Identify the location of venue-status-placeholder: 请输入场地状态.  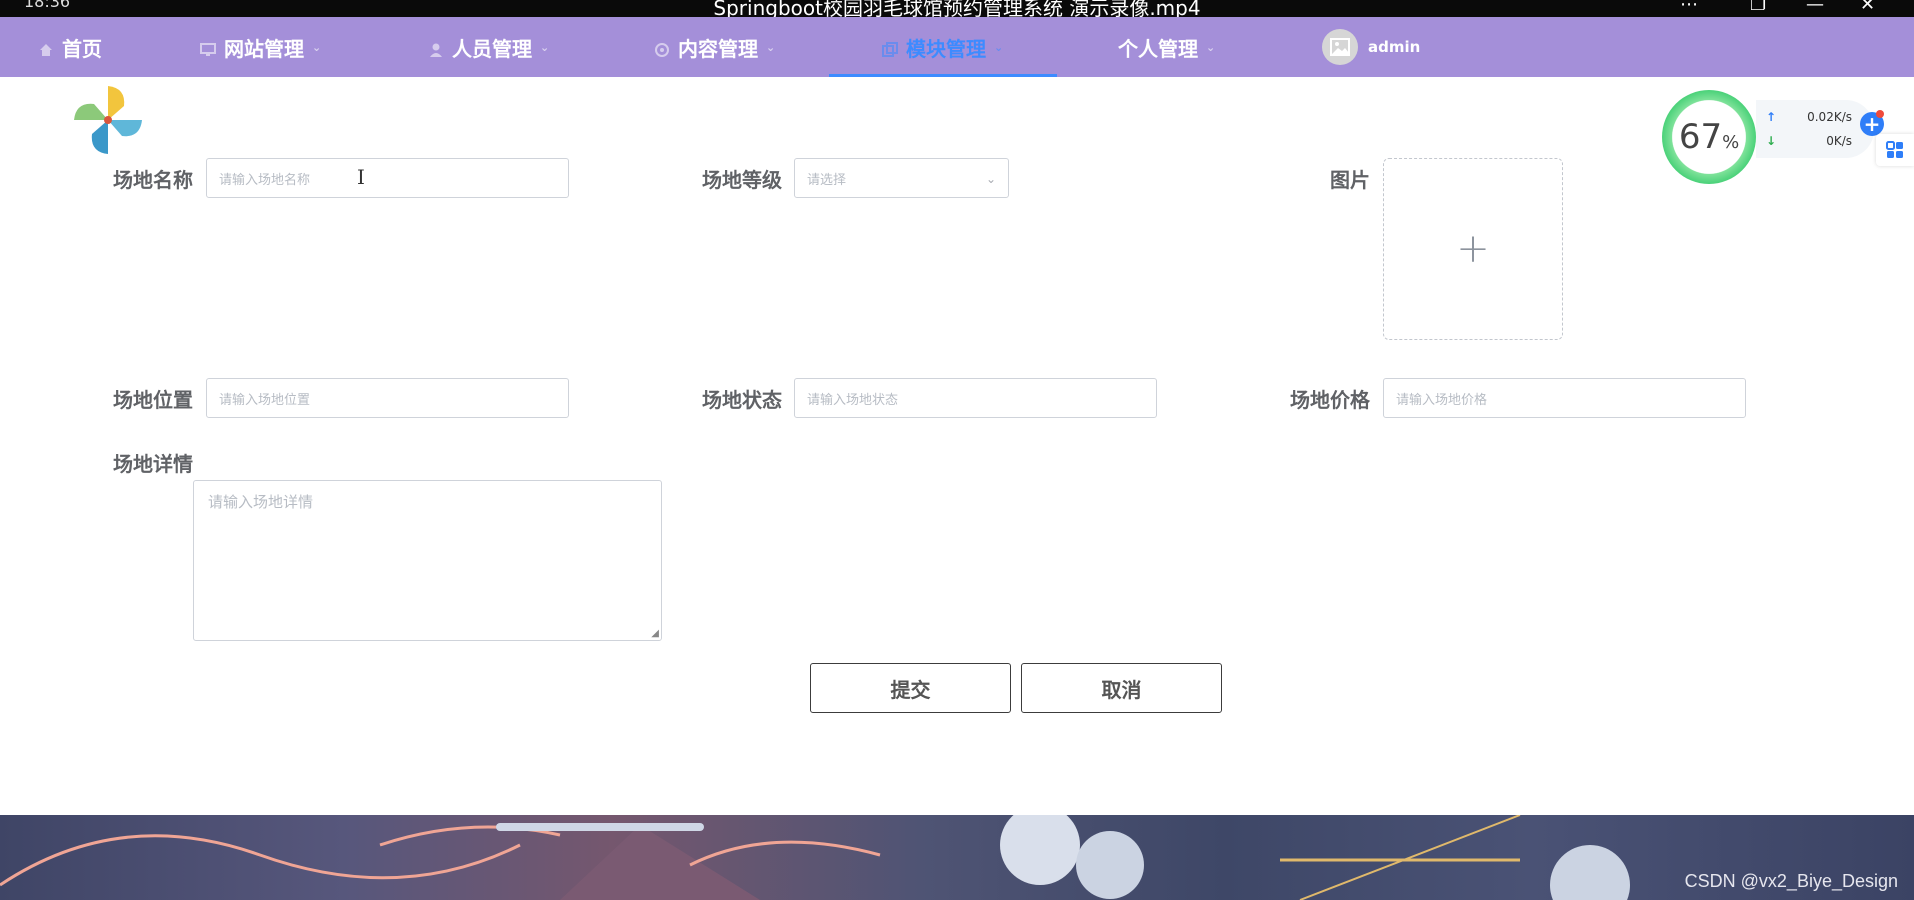
(853, 400).